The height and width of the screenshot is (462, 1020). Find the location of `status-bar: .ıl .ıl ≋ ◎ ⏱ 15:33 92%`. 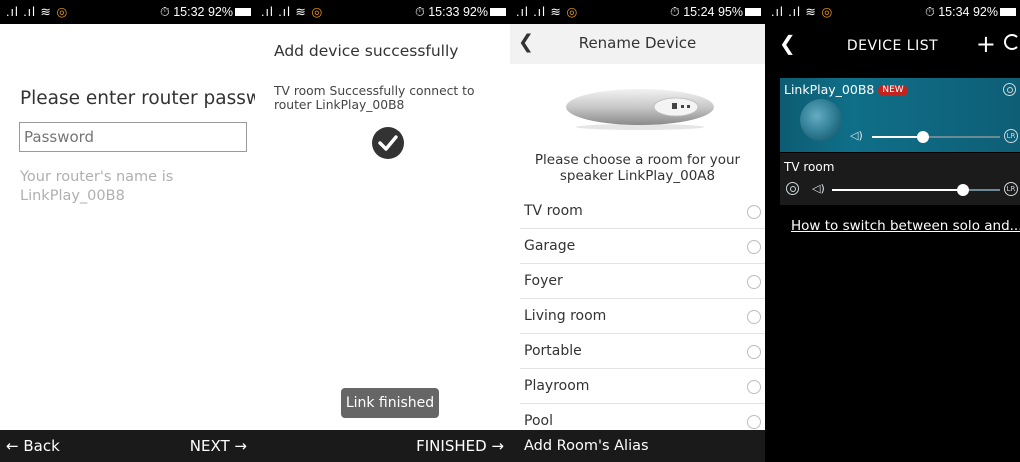

status-bar: .ıl .ıl ≋ ◎ ⏱ 15:33 92% is located at coordinates (382, 12).